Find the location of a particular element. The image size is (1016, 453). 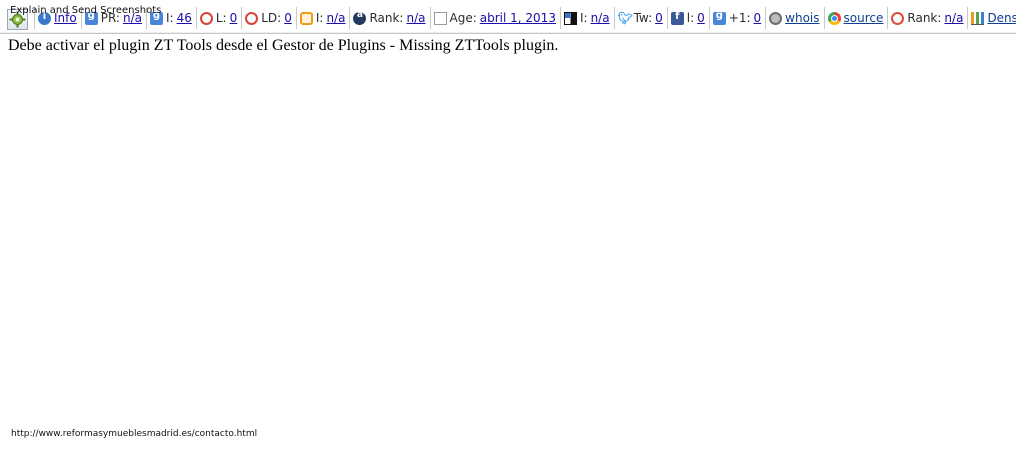

toolbar-item-twitter: 🐦︎ Tw: 0 is located at coordinates (641, 18).